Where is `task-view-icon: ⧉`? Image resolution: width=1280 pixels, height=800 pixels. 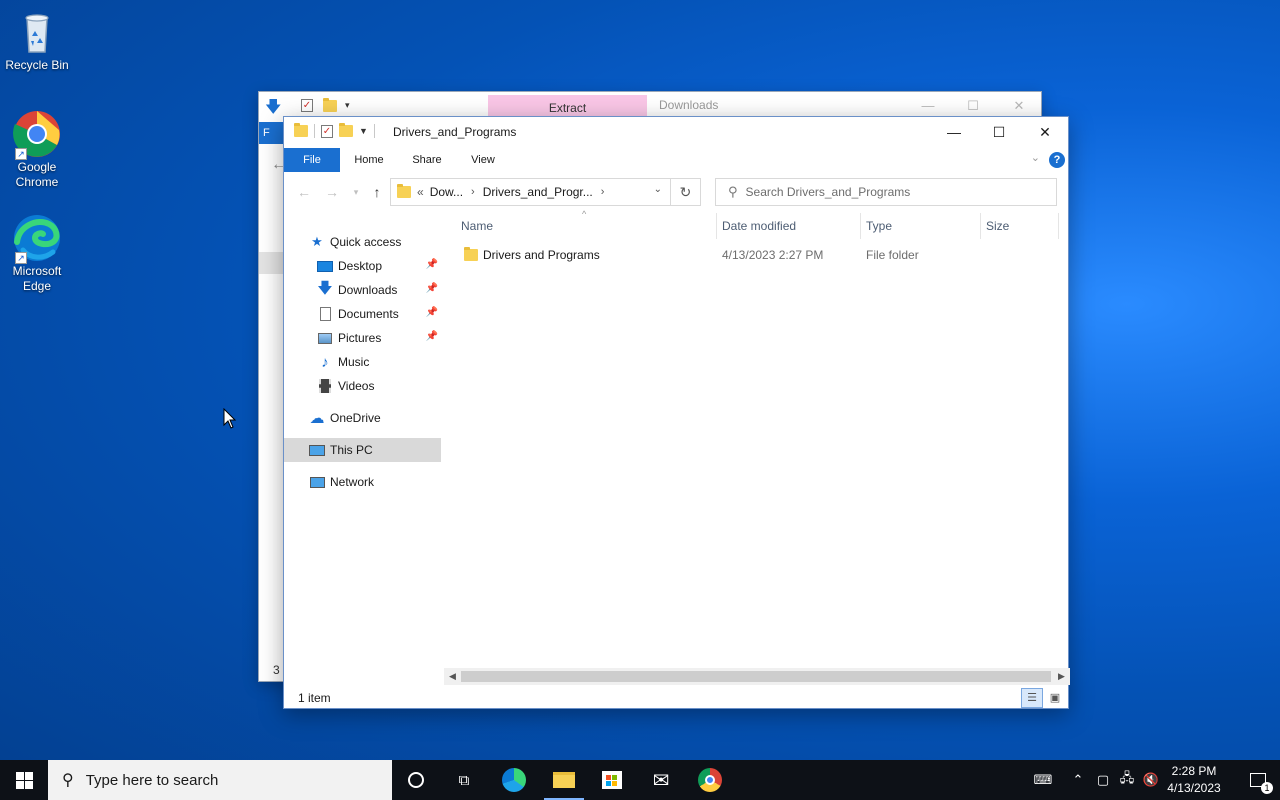 task-view-icon: ⧉ is located at coordinates (464, 780).